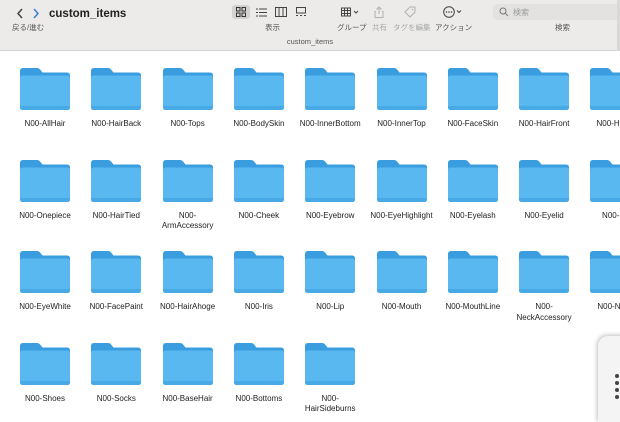 The image size is (620, 422). What do you see at coordinates (45, 215) in the screenshot?
I see `folder-label: N00-Onepiece` at bounding box center [45, 215].